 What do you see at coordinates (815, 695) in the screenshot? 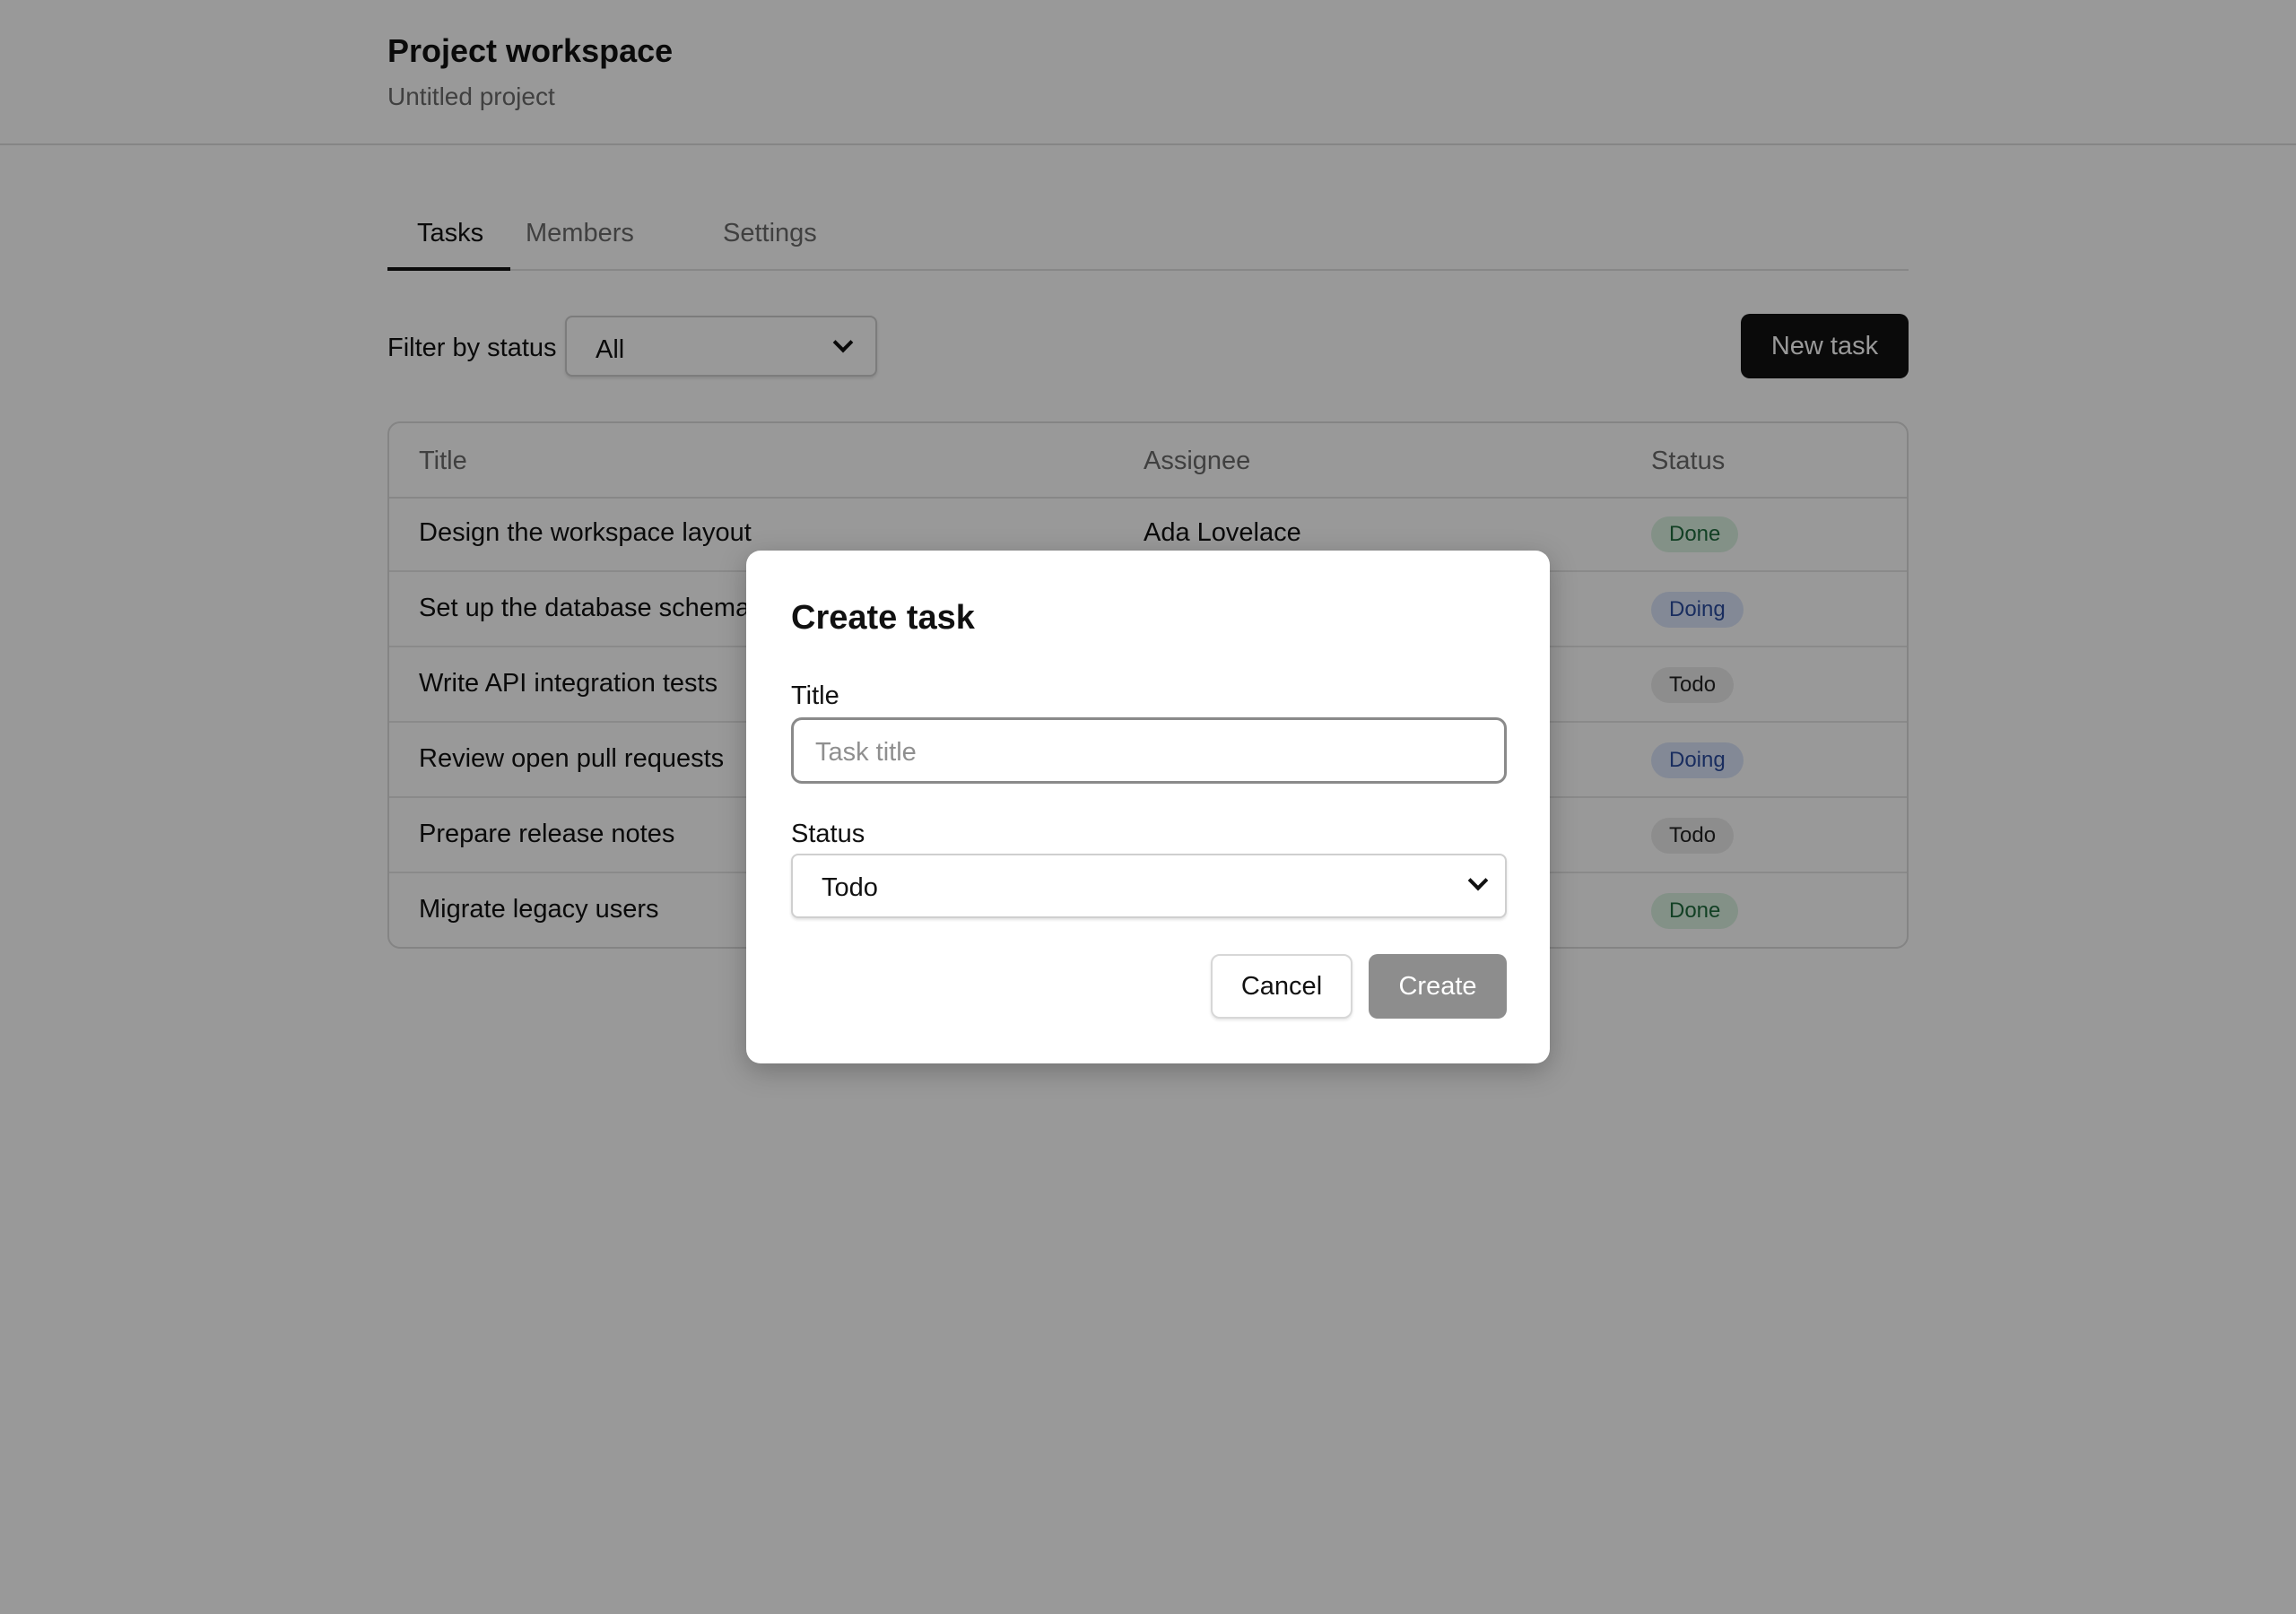
I see `title-field-label: Title` at bounding box center [815, 695].